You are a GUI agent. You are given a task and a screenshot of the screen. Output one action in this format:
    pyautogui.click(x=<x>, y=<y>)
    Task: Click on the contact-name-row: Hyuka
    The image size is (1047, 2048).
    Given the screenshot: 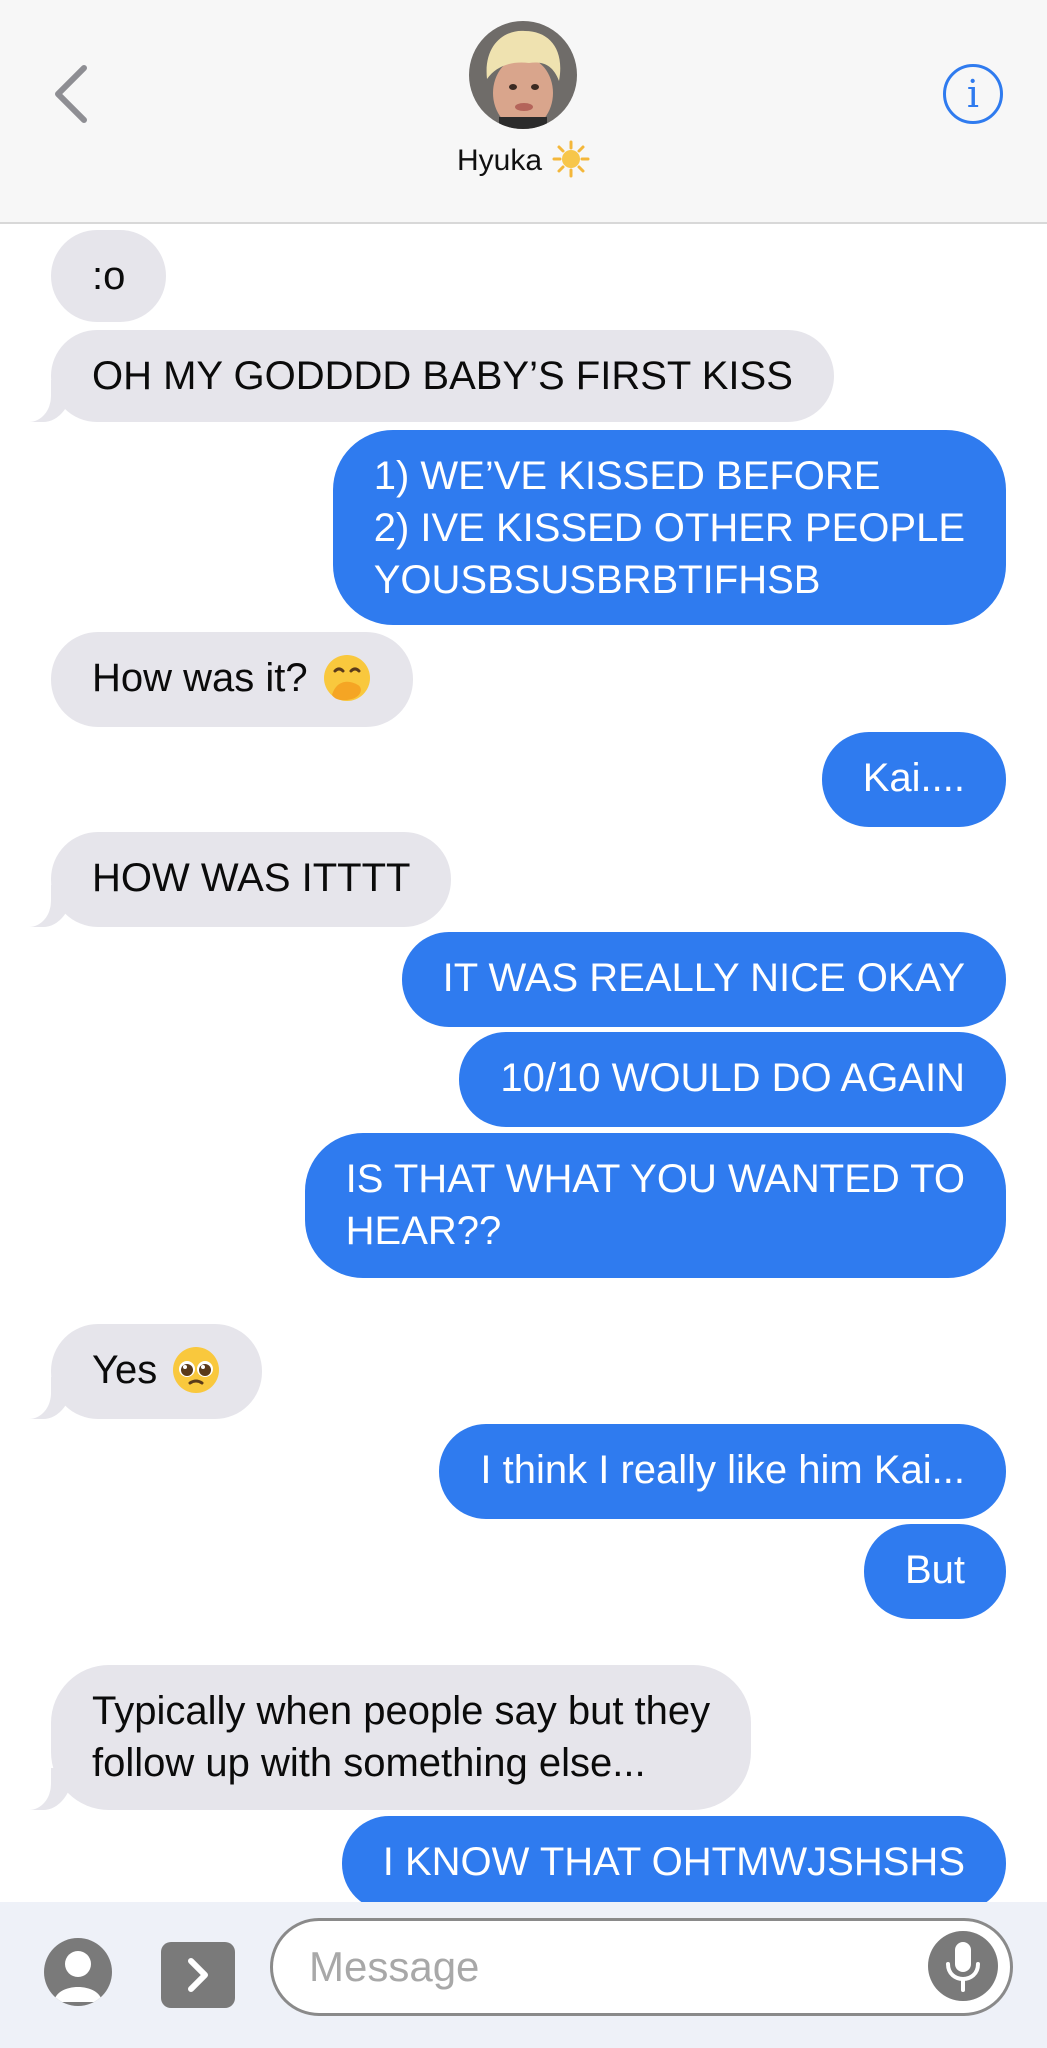 What is the action you would take?
    pyautogui.click(x=523, y=163)
    